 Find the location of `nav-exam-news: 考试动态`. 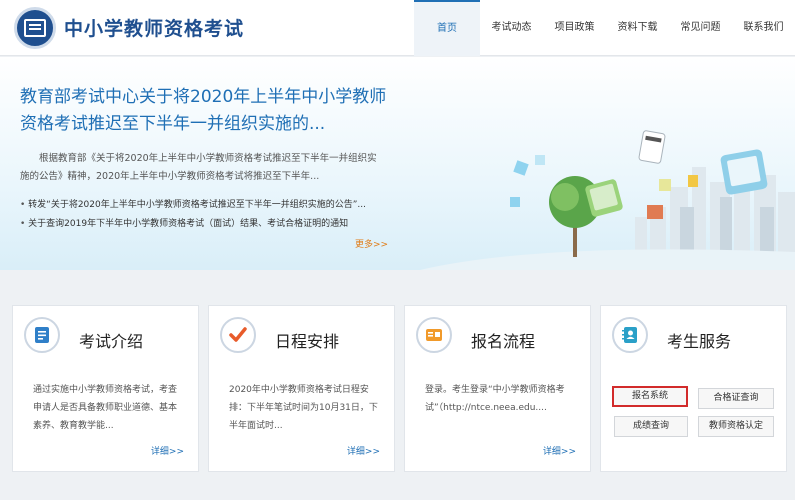

nav-exam-news: 考试动态 is located at coordinates (511, 28).